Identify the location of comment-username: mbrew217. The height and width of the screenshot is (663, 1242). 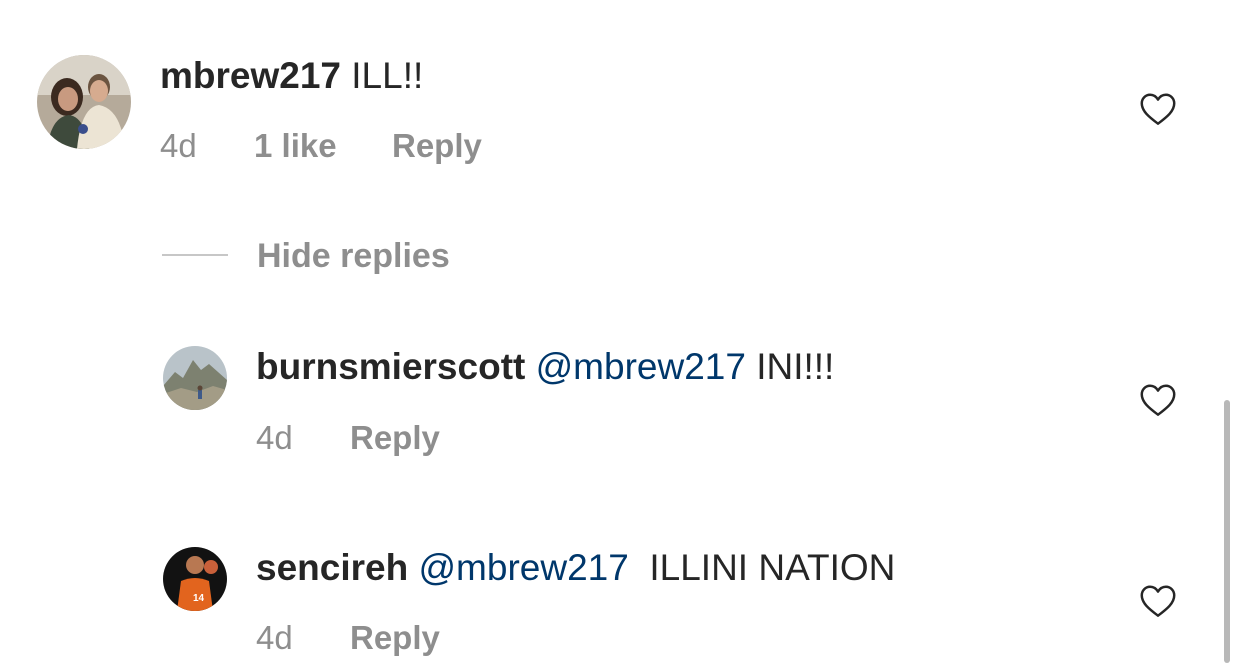
(250, 75).